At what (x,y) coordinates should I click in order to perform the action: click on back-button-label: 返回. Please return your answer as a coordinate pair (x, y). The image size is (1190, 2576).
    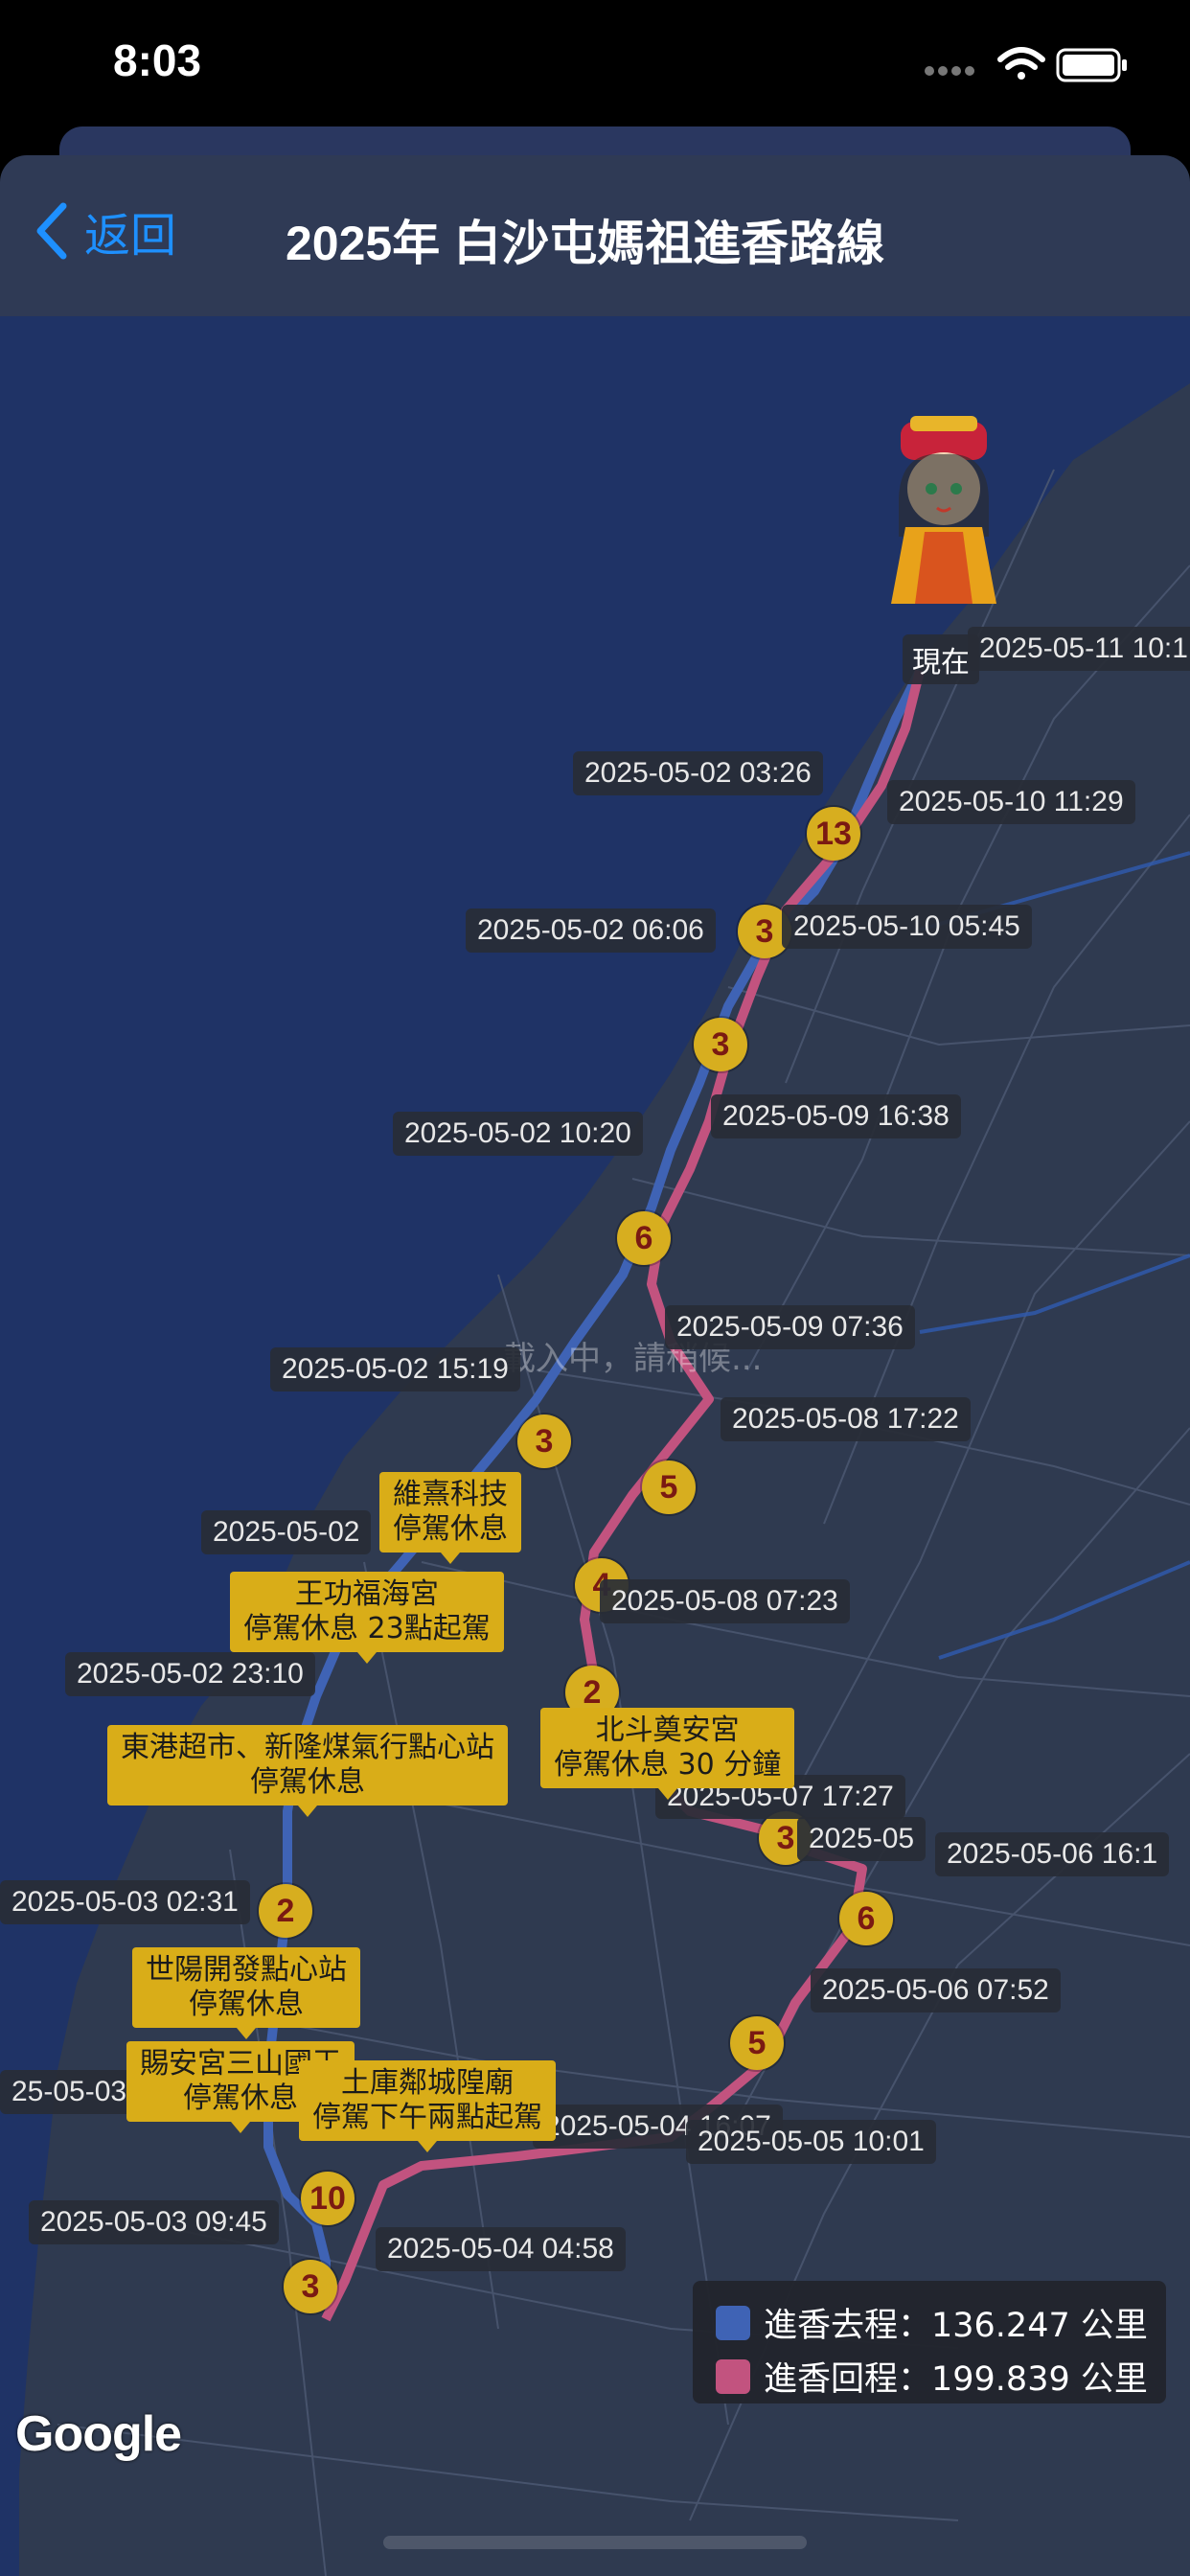
    Looking at the image, I should click on (131, 236).